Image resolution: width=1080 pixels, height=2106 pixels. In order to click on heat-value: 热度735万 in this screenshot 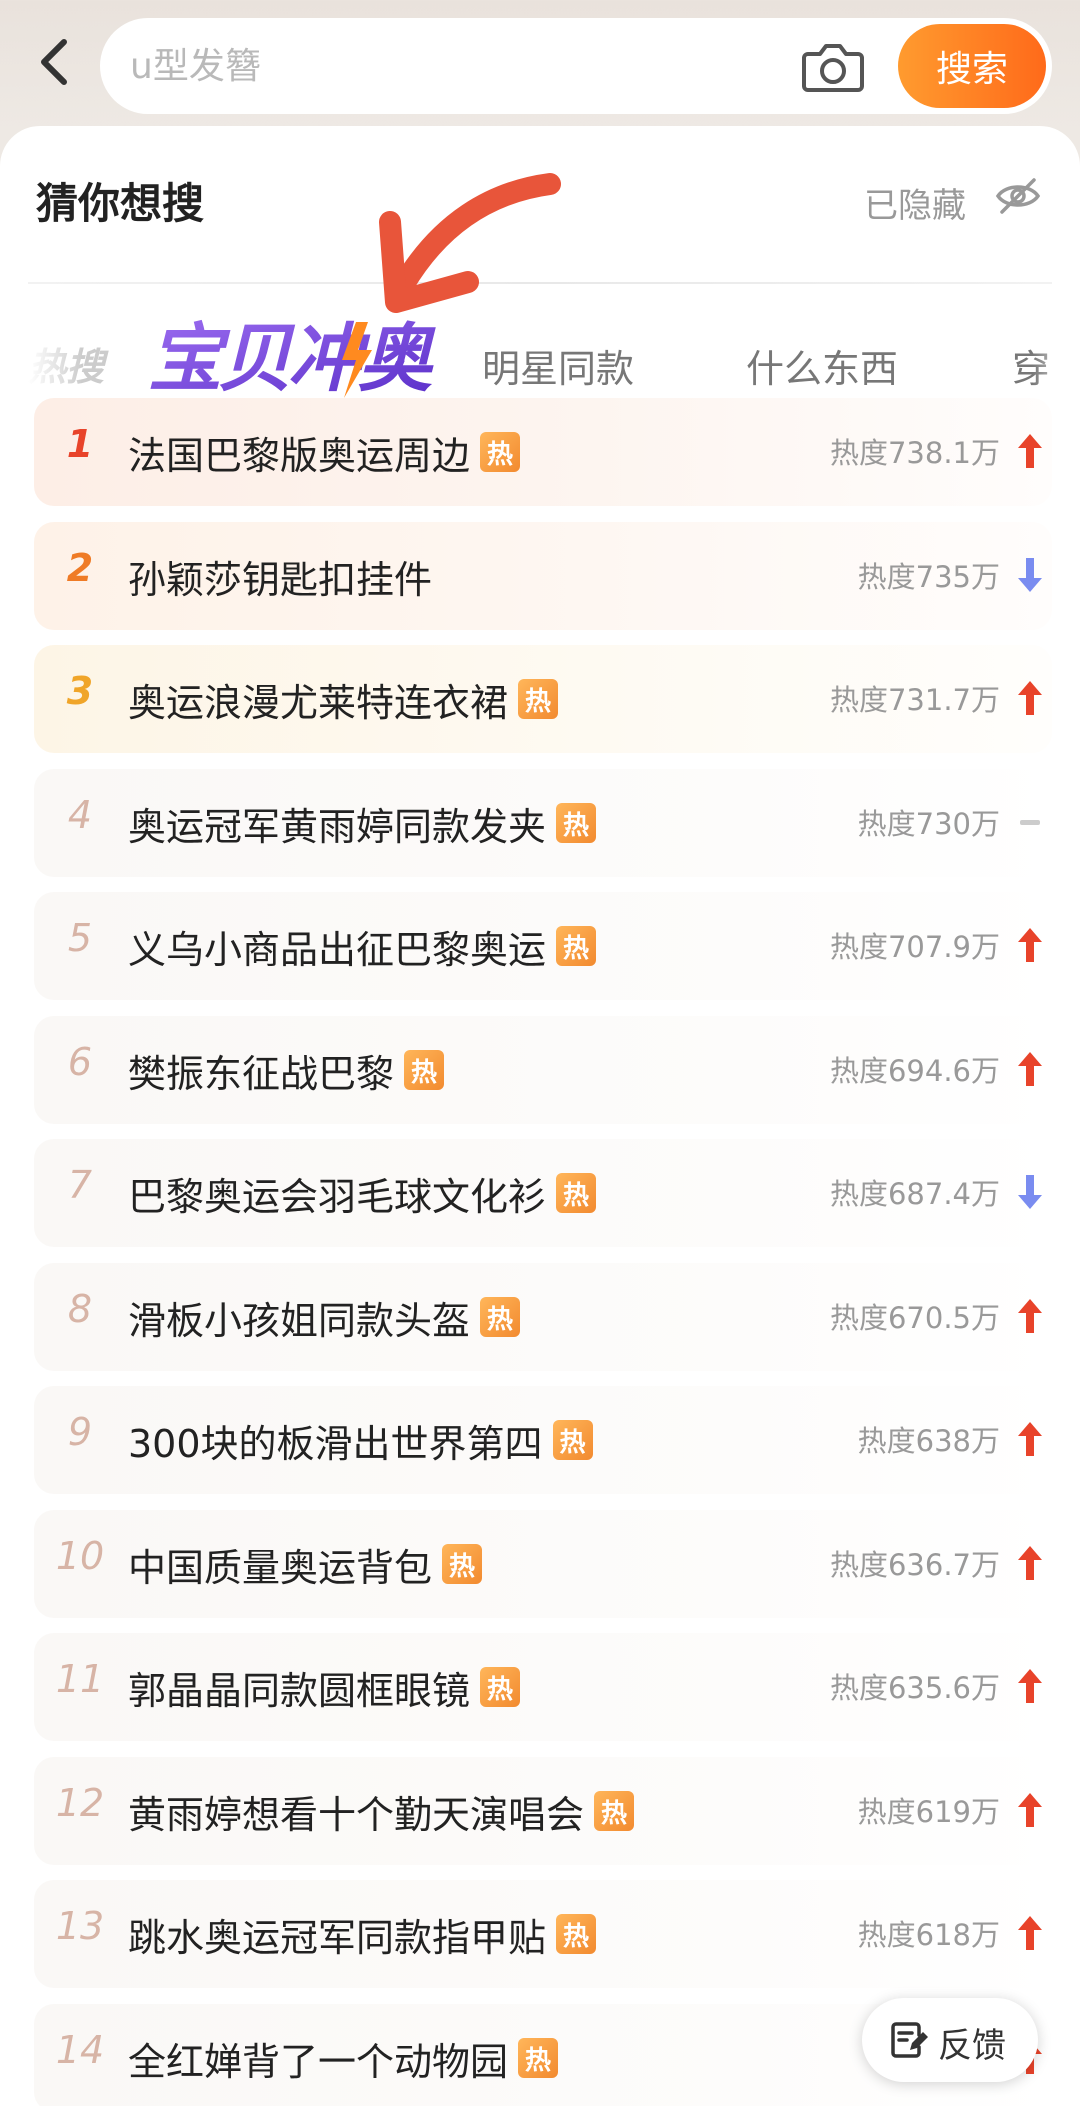, I will do `click(928, 577)`.